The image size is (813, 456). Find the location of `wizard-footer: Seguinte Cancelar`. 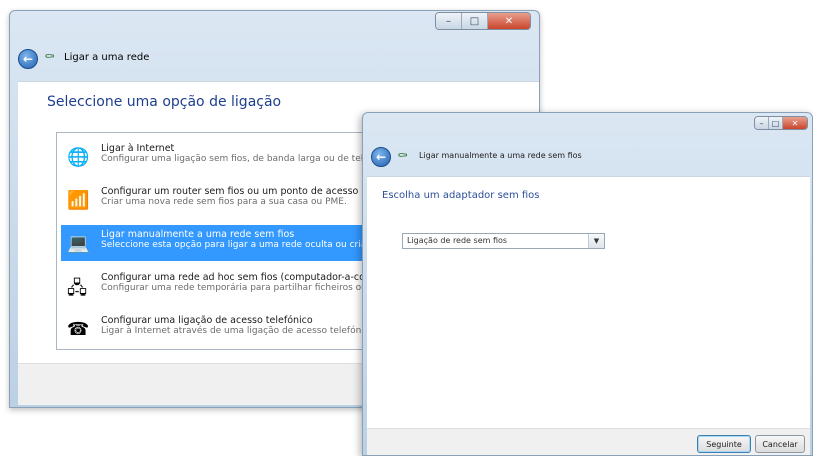

wizard-footer: Seguinte Cancelar is located at coordinates (588, 441).